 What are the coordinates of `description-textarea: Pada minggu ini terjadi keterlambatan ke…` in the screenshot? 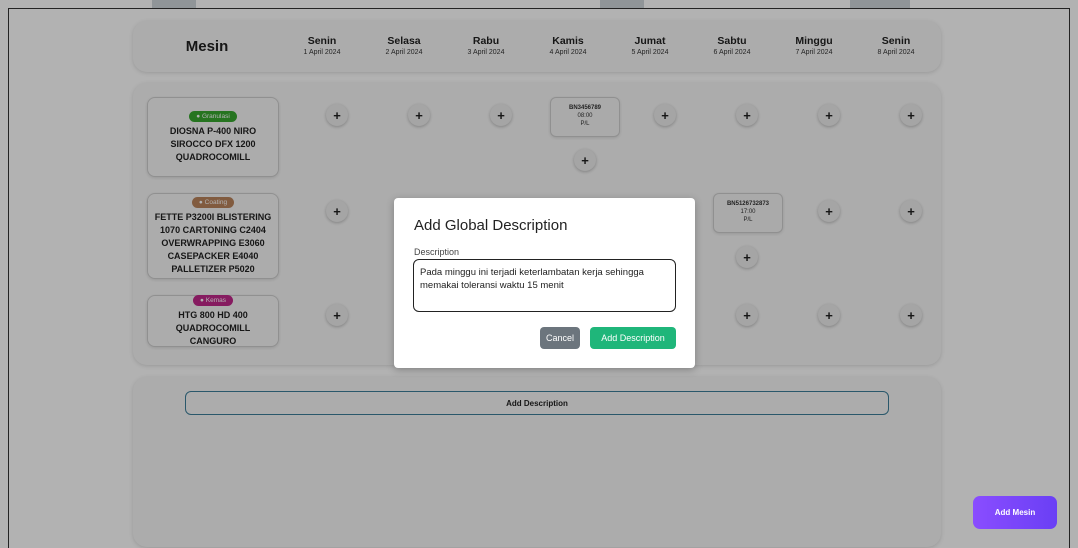 It's located at (544, 285).